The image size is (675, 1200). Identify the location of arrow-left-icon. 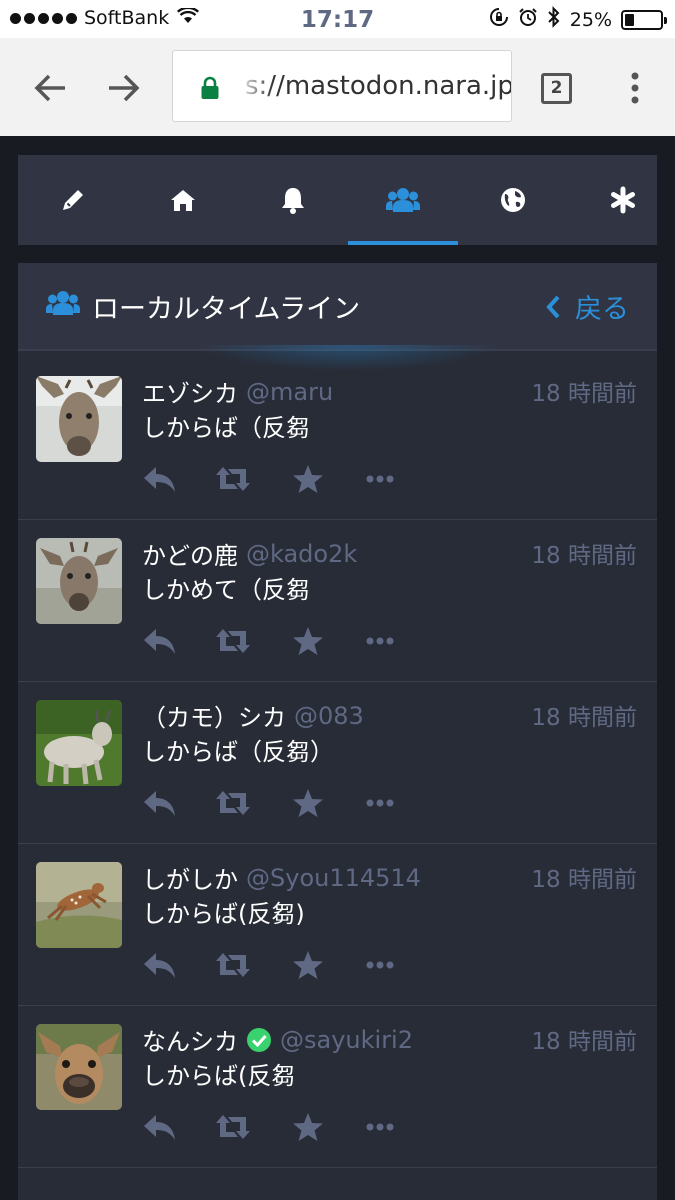
(49, 88).